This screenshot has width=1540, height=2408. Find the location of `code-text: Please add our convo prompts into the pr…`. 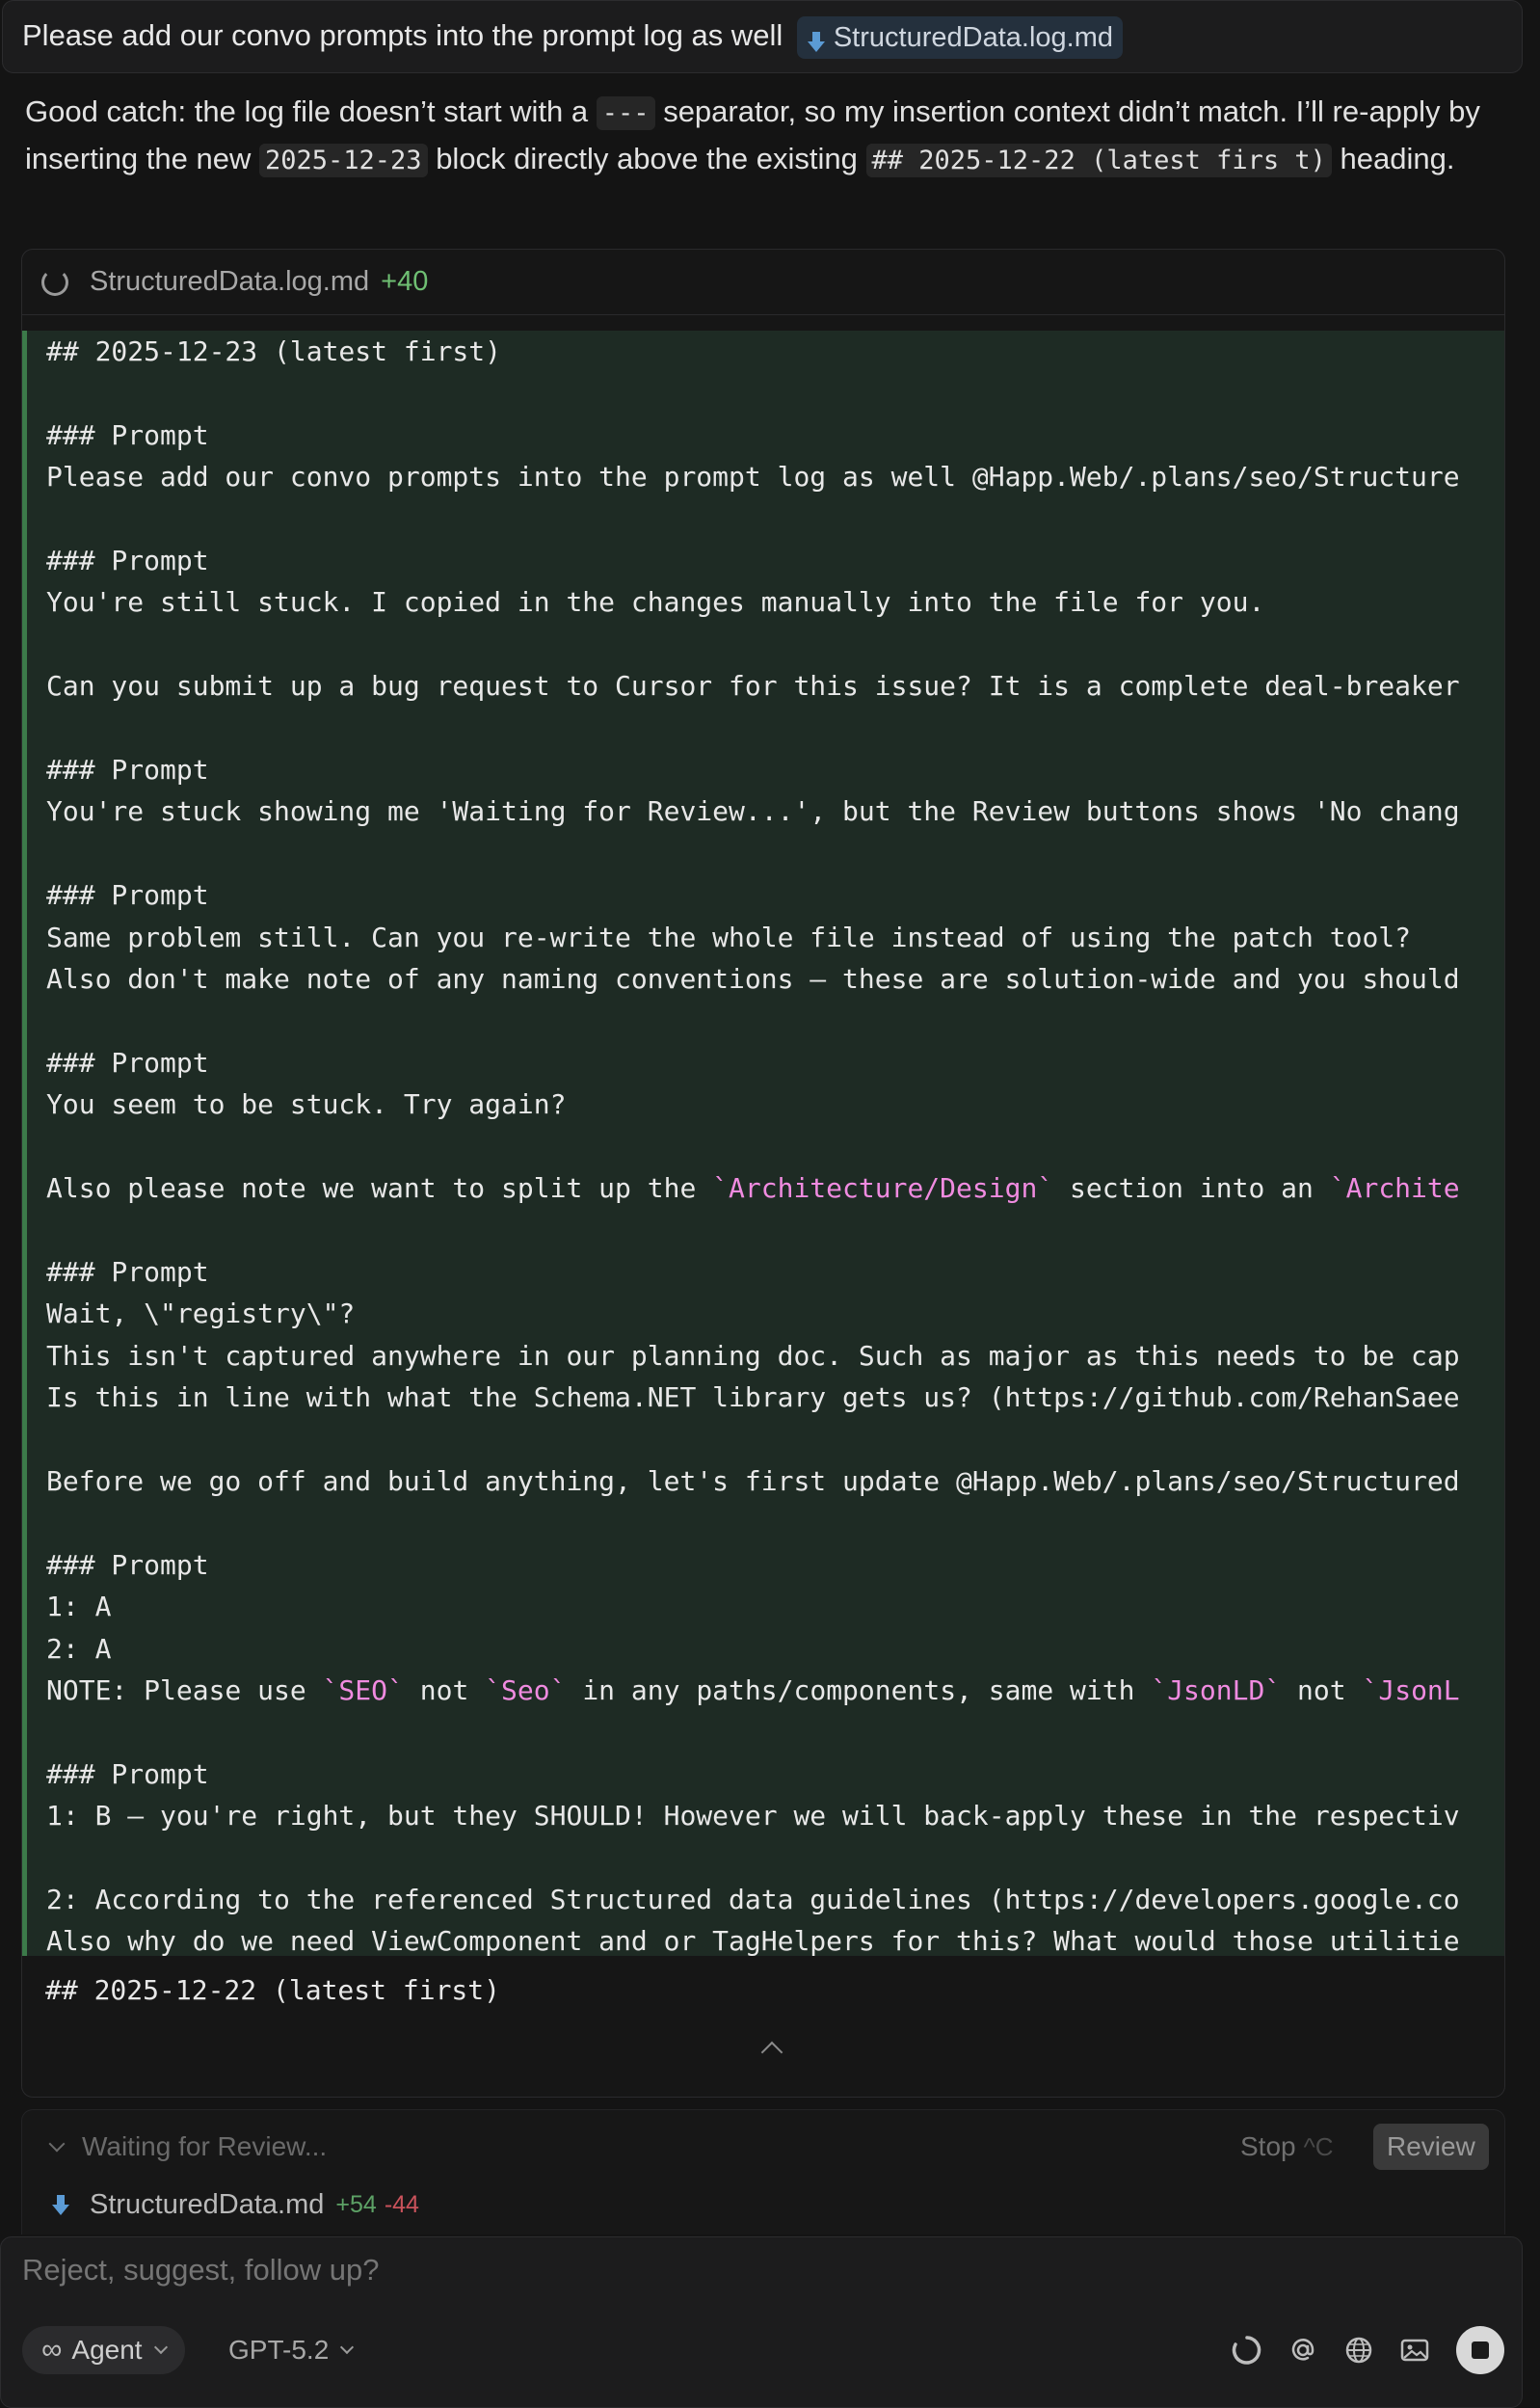

code-text: Please add our convo prompts into the pr… is located at coordinates (753, 477).